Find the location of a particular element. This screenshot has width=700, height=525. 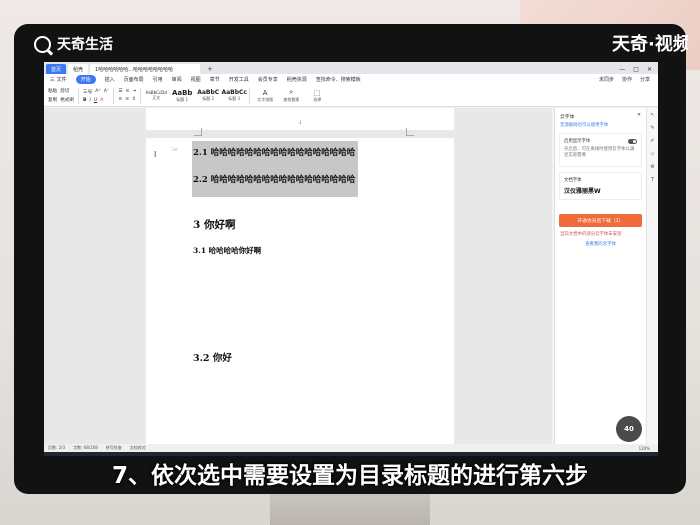

tab-label: 1哈哈哈哈哈哈...哈哈哈哈哈哈哈哈 is located at coordinates (134, 69).